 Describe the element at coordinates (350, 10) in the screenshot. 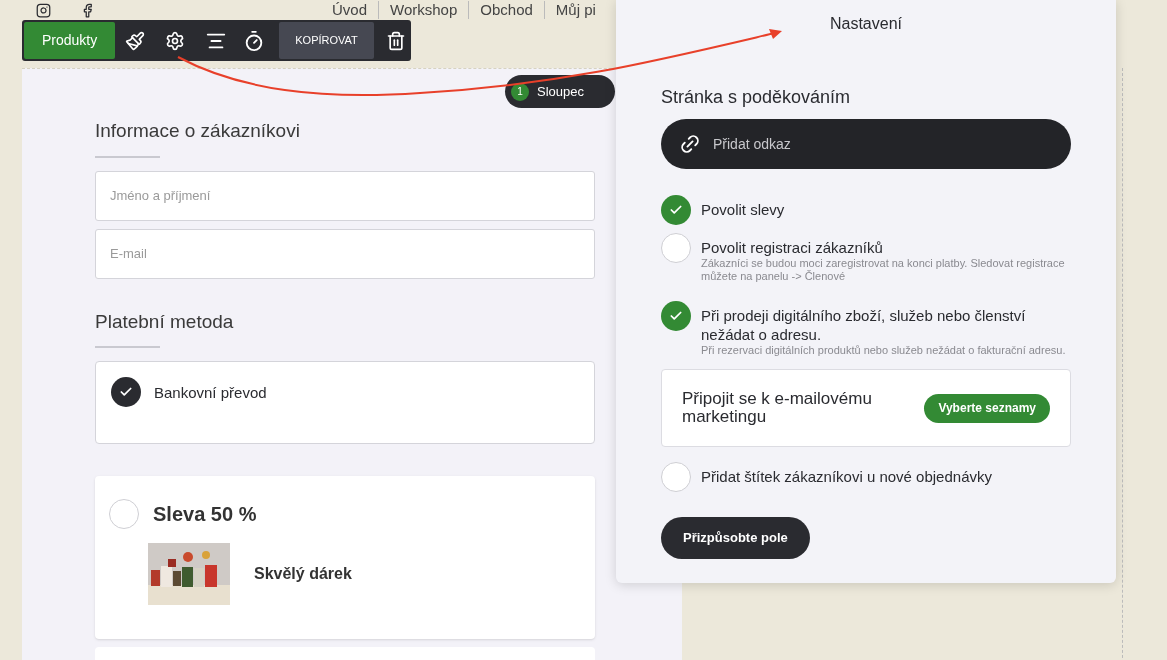

I see `nav-link: Úvod` at that location.